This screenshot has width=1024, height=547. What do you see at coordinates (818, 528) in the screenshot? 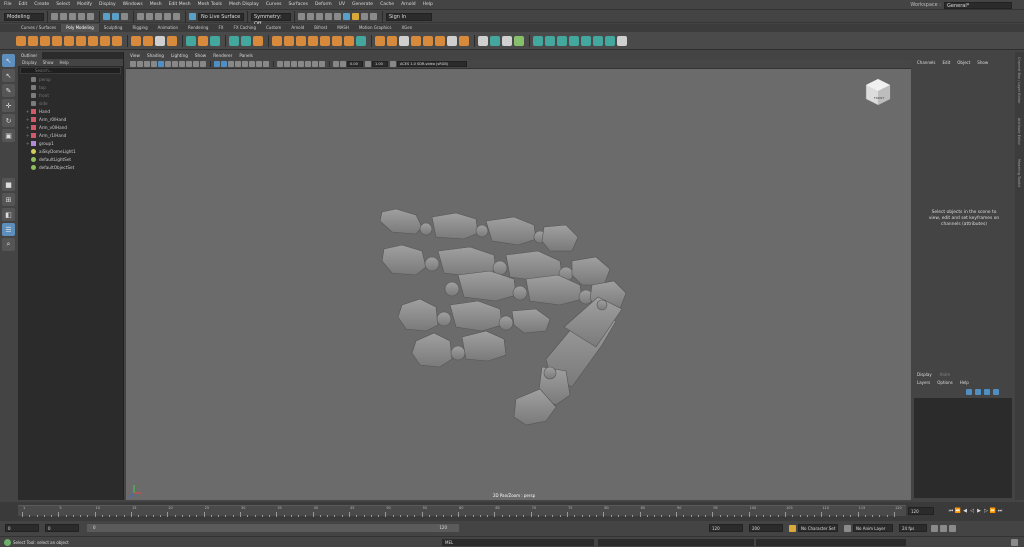
I see `character-set-dropdown: No Character Set` at bounding box center [818, 528].